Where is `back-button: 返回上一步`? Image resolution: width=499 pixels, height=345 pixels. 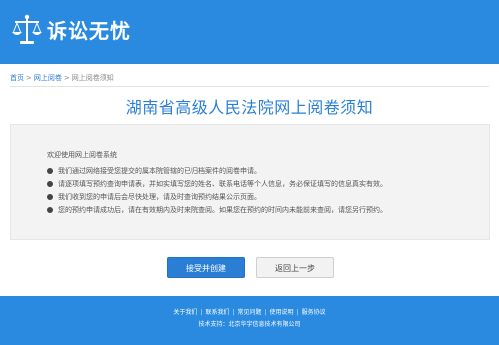 back-button: 返回上一步 is located at coordinates (295, 267).